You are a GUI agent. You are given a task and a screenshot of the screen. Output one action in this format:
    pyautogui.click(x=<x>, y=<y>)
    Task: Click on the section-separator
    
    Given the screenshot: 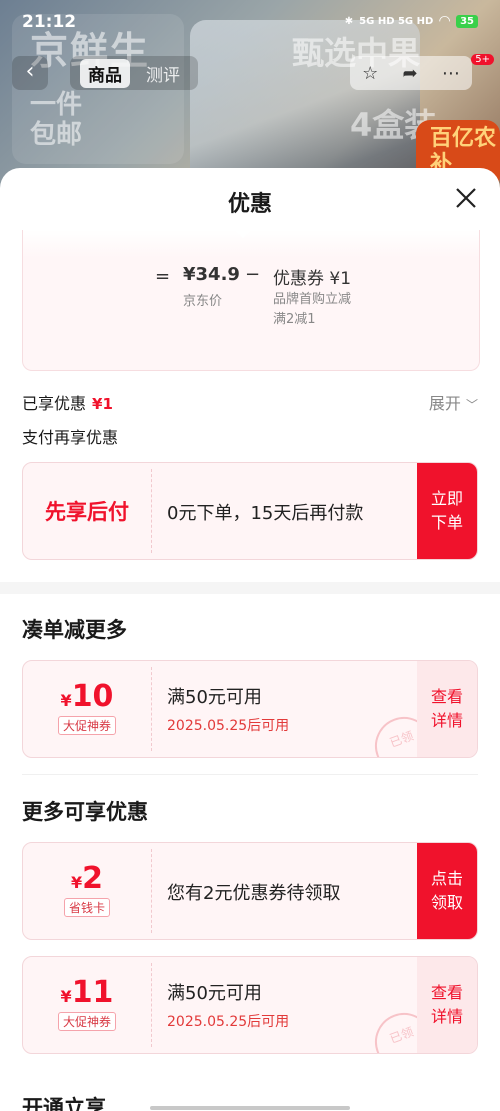 What is the action you would take?
    pyautogui.click(x=250, y=588)
    